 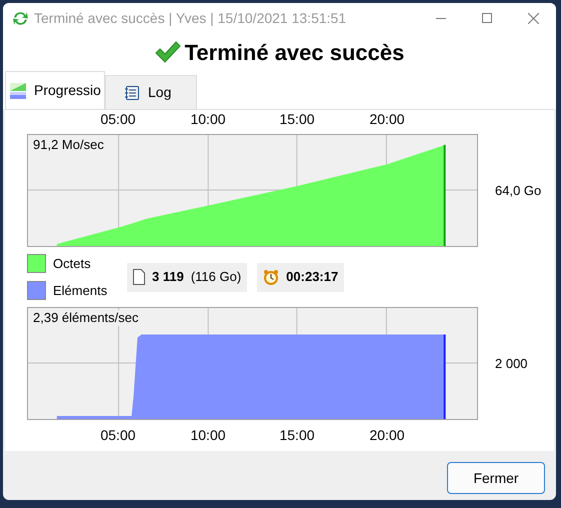 I want to click on stat-value: 00:23:17, so click(x=312, y=277).